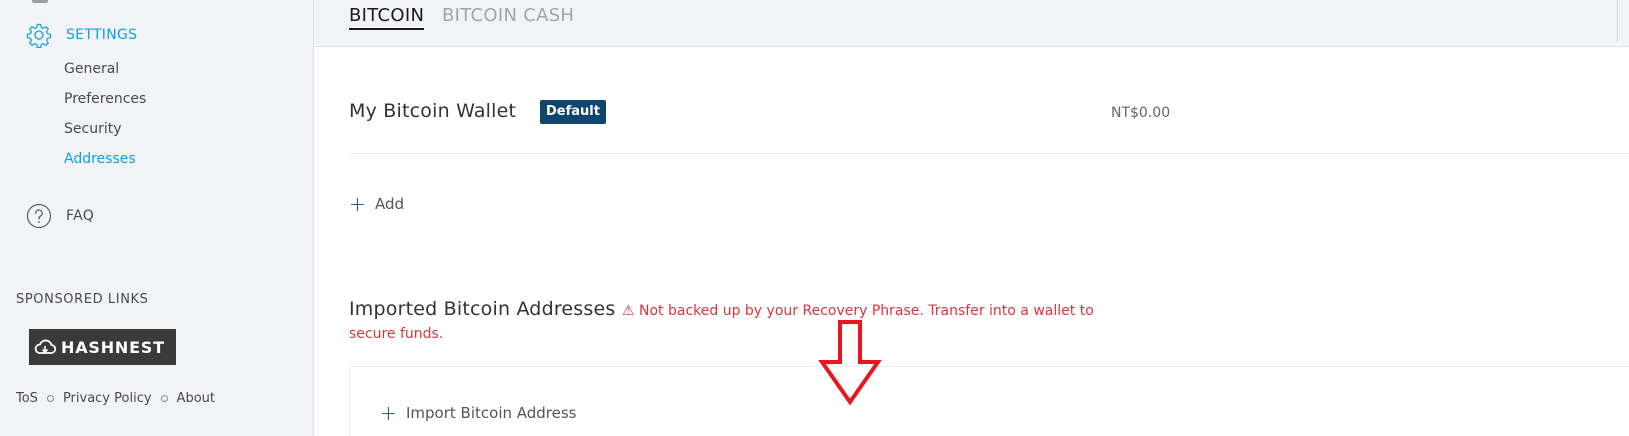 The image size is (1629, 436). I want to click on import-bitcoin-address-button: + Import Bitcoin Address, so click(478, 413).